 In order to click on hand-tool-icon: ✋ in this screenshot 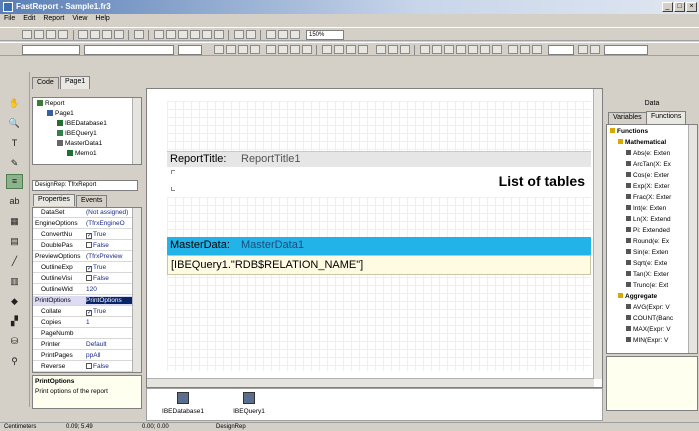, I will do `click(14, 103)`.